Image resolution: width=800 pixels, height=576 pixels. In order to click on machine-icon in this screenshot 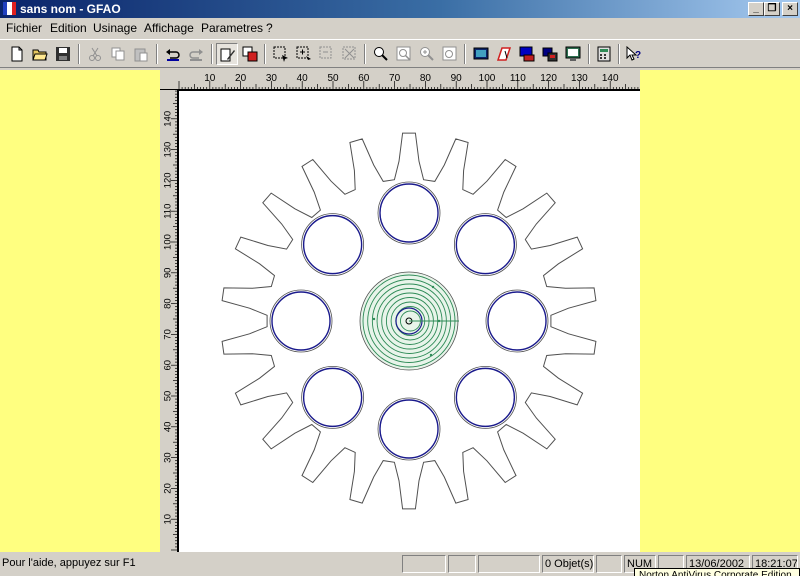, I will do `click(527, 54)`.